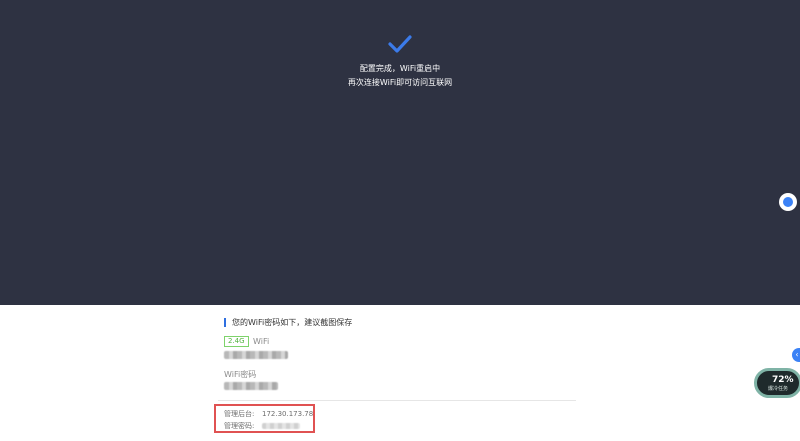 The height and width of the screenshot is (441, 800). Describe the element at coordinates (239, 426) in the screenshot. I see `admin-password-label: 管理密码:` at that location.